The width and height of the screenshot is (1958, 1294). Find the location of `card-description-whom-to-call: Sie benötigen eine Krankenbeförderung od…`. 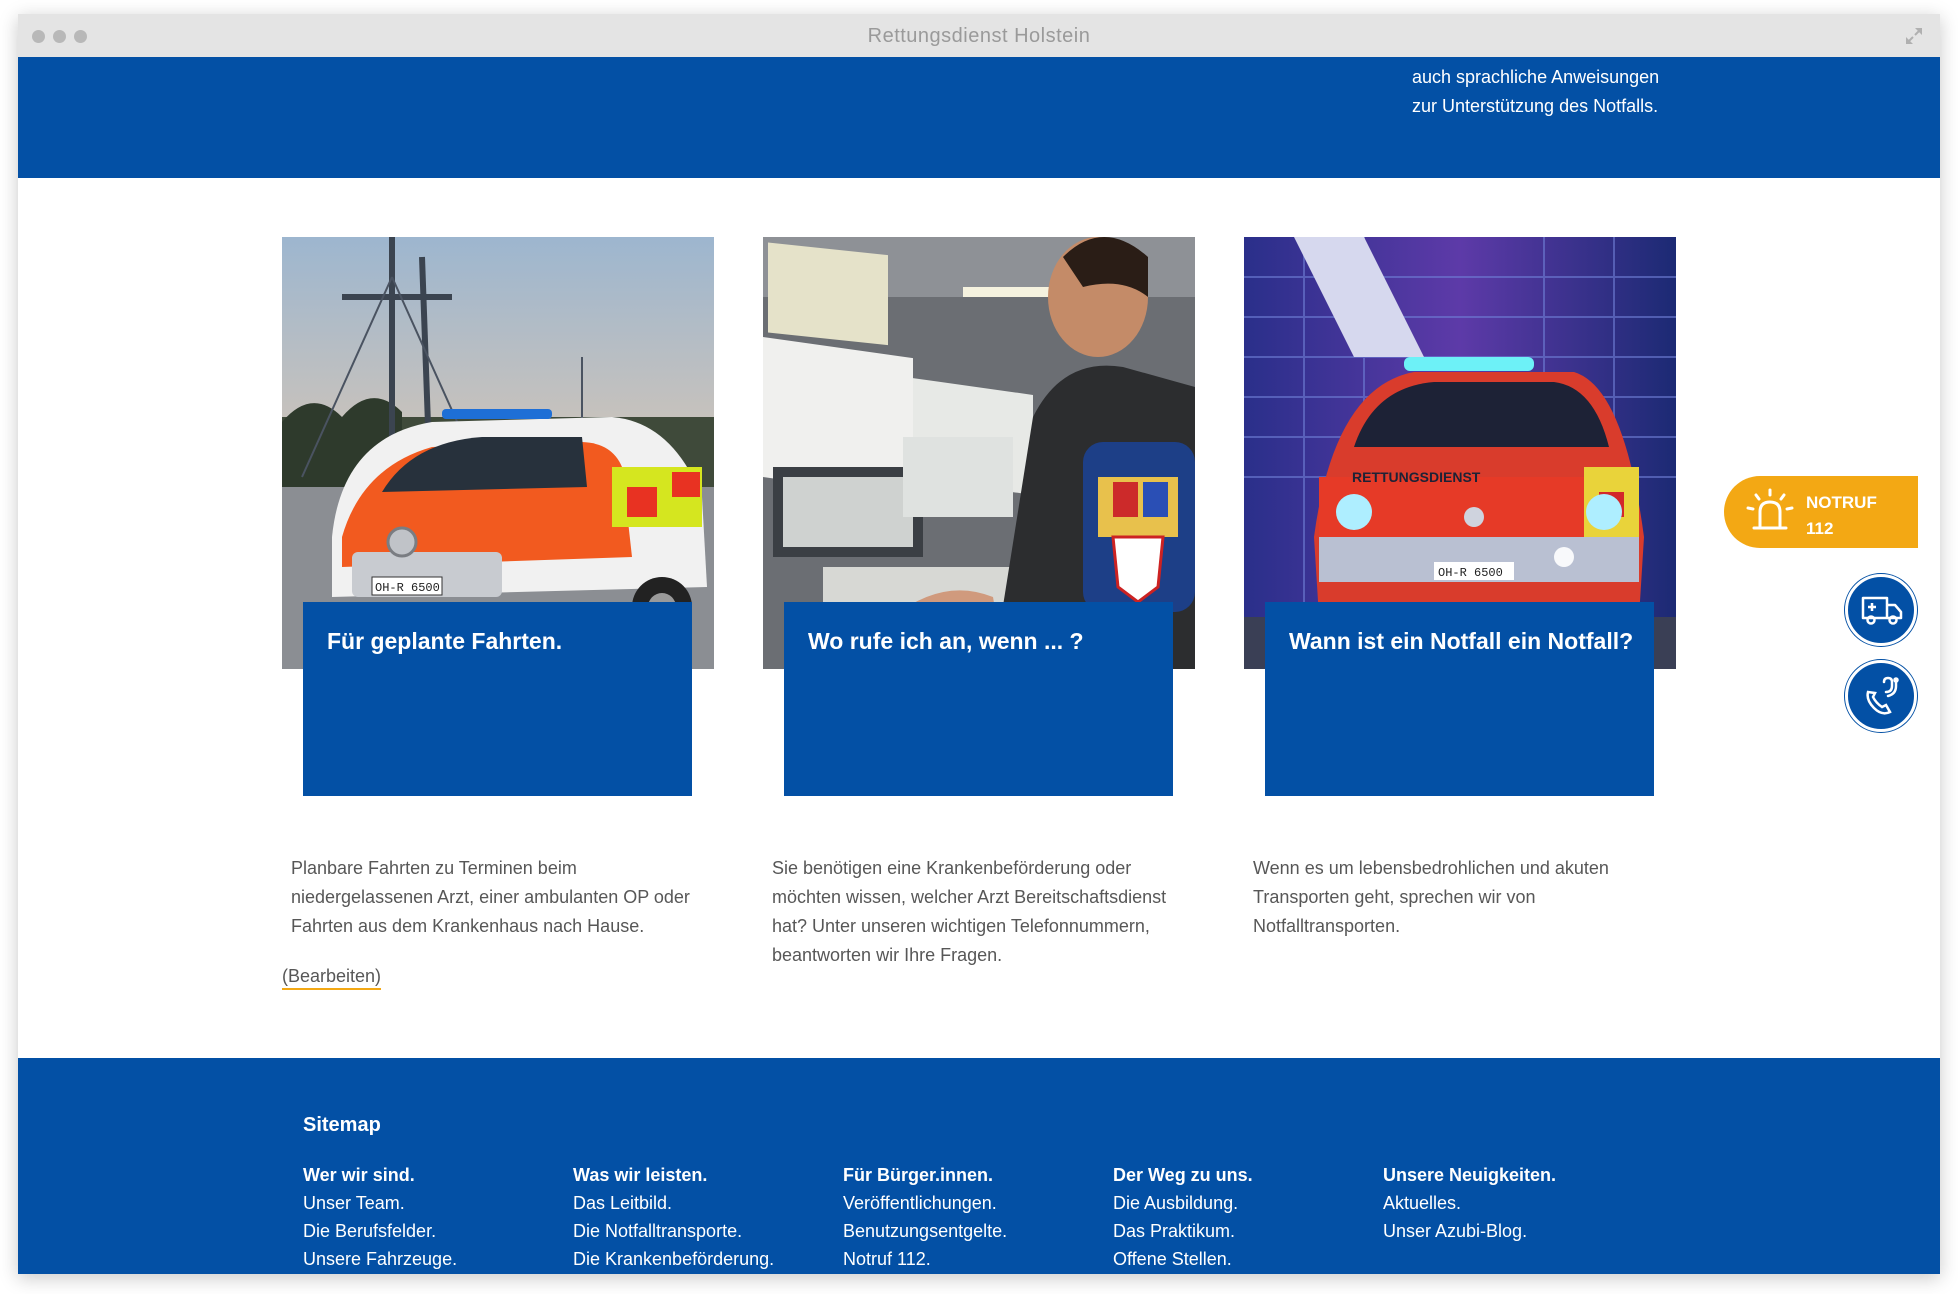

card-description-whom-to-call: Sie benötigen eine Krankenbeförderung od… is located at coordinates (969, 911).